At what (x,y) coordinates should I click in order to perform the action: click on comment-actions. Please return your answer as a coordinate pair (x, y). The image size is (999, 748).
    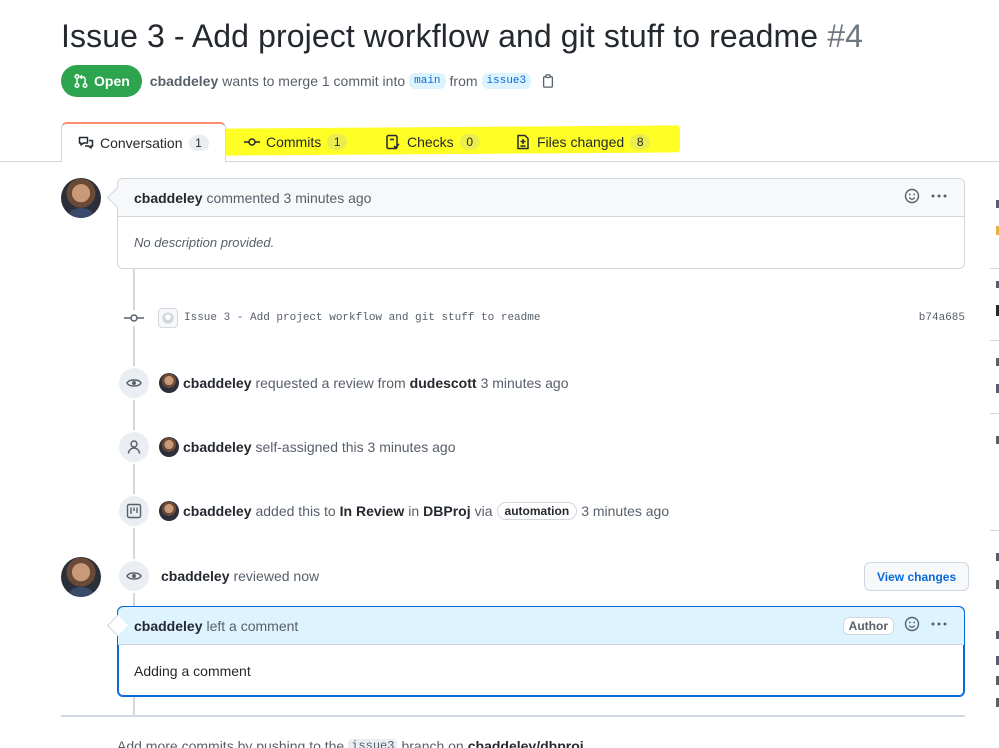
    Looking at the image, I should click on (926, 197).